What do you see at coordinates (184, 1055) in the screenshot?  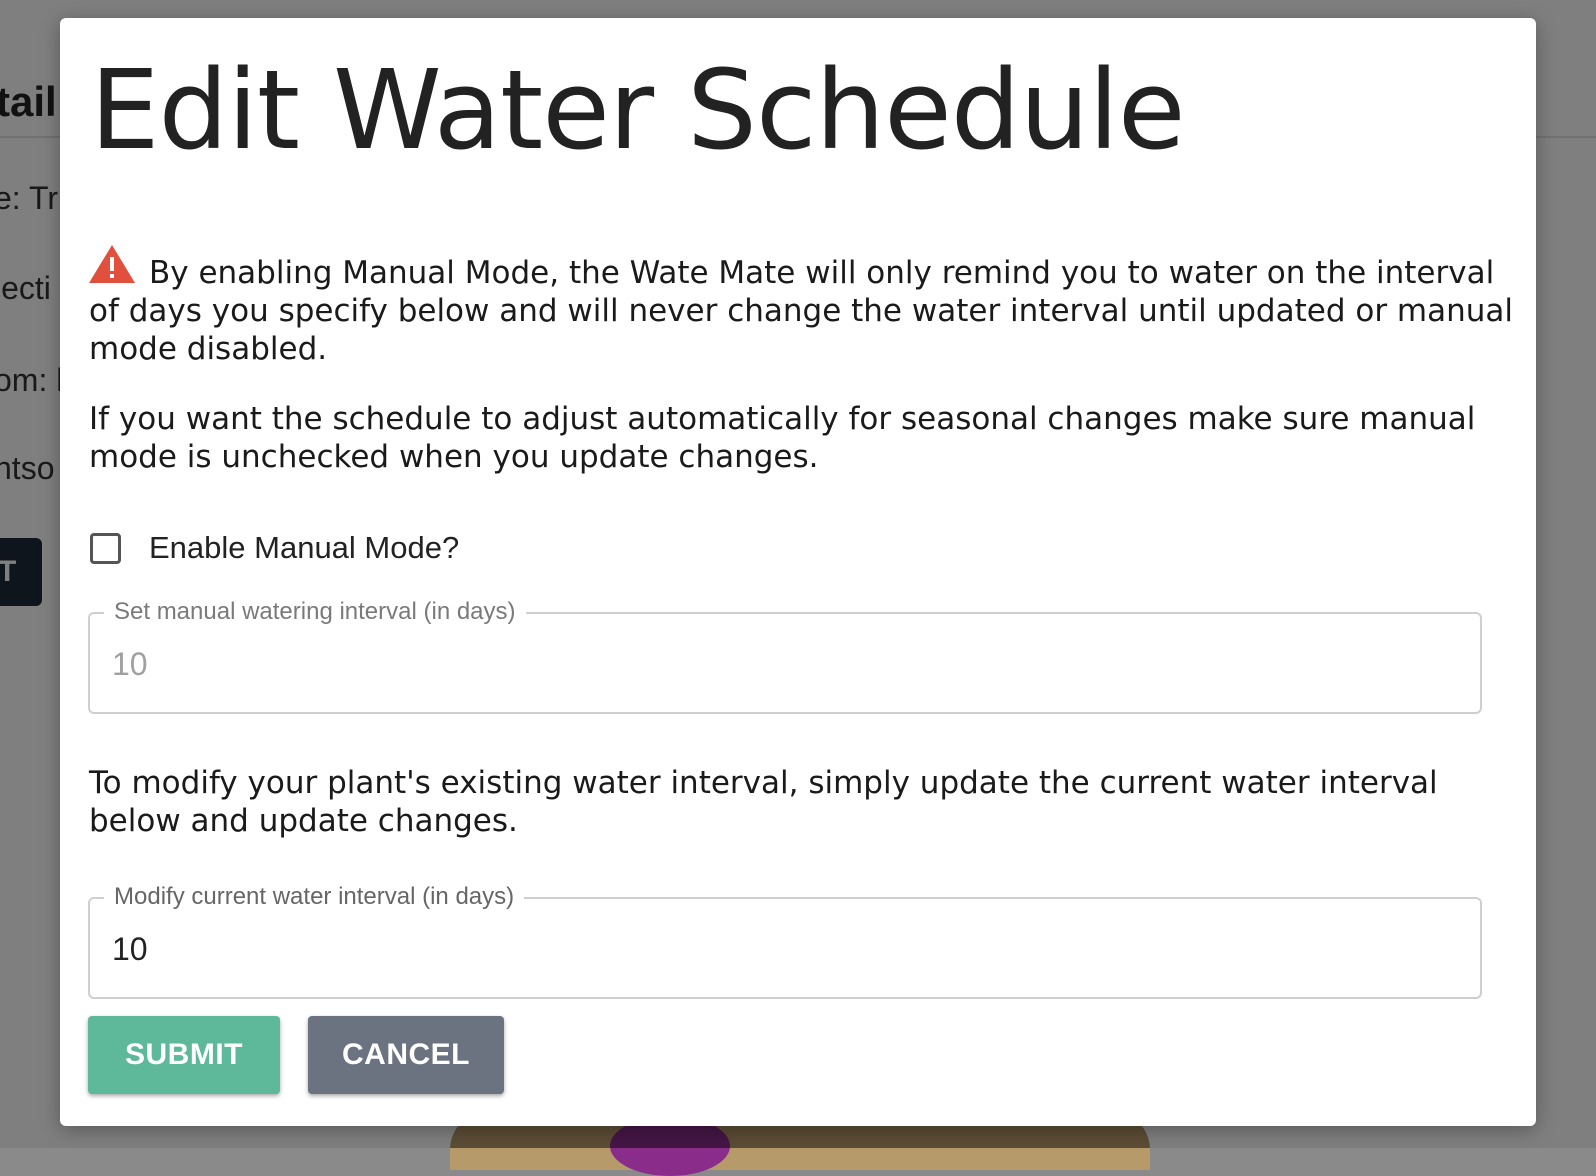 I see `submit-button: SUBMIT` at bounding box center [184, 1055].